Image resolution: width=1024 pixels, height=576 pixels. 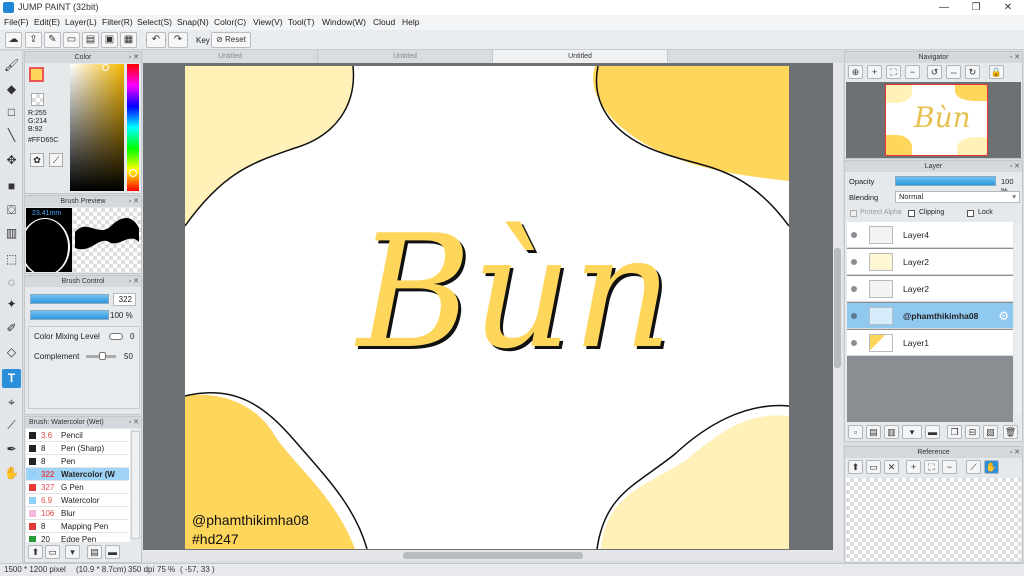 I want to click on brush-item: 8 Mapping Pen, so click(x=77, y=526).